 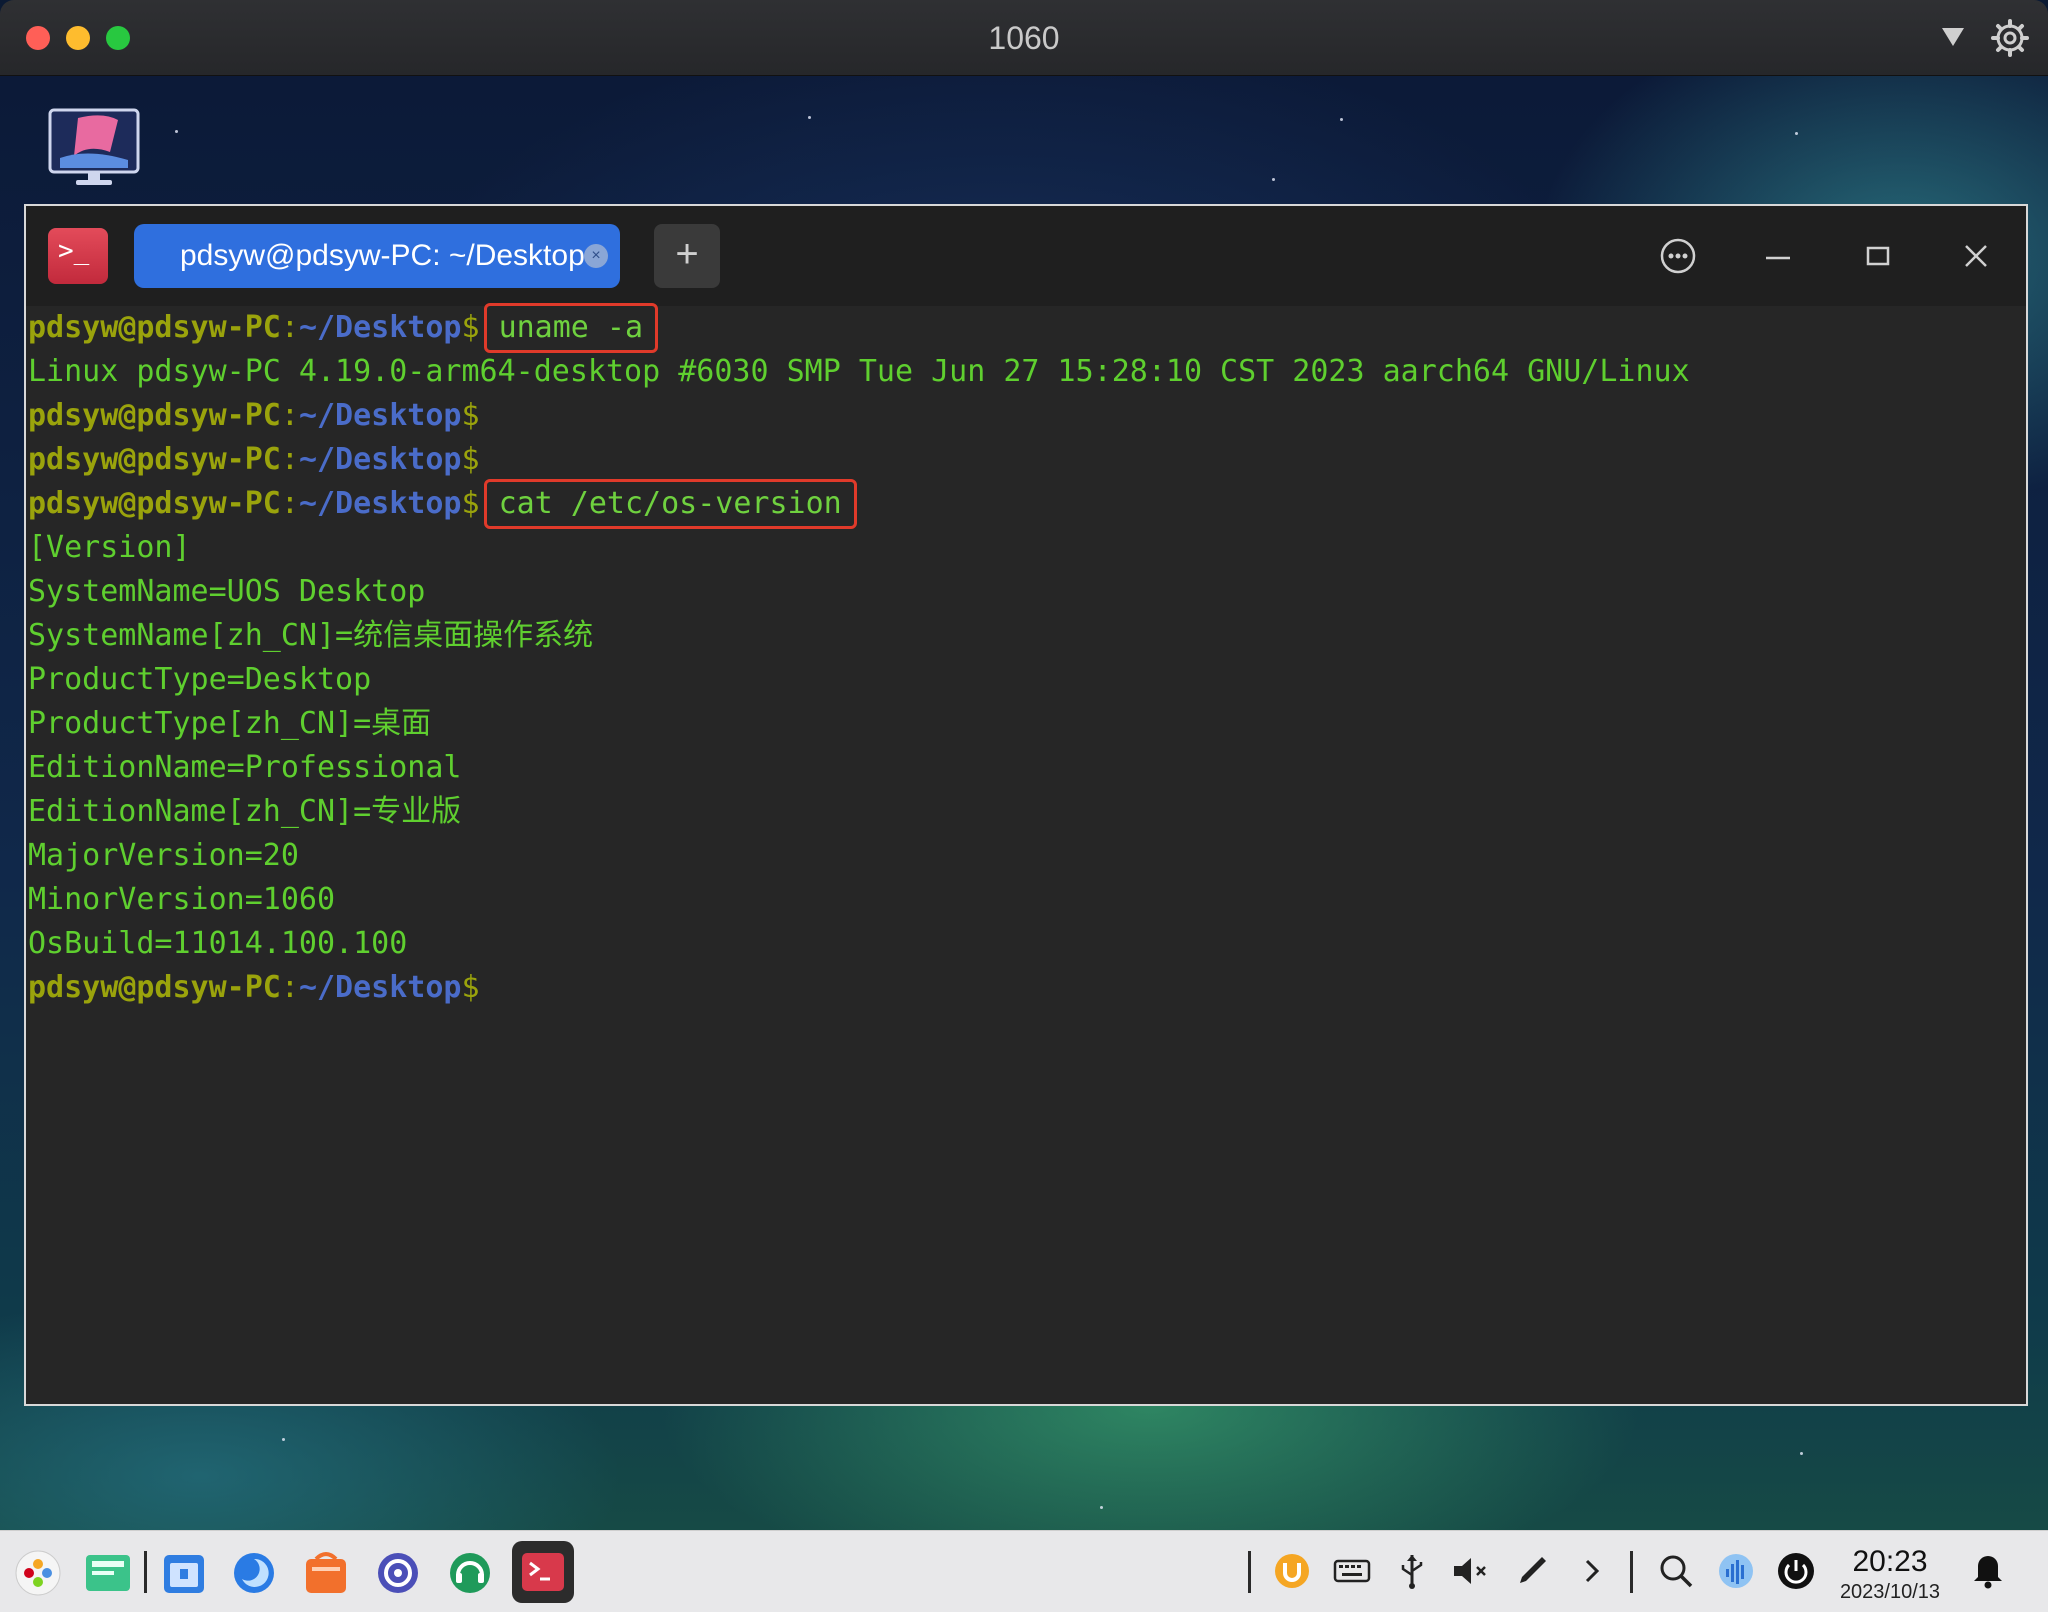 What do you see at coordinates (1470, 1571) in the screenshot?
I see `volume-muted-icon` at bounding box center [1470, 1571].